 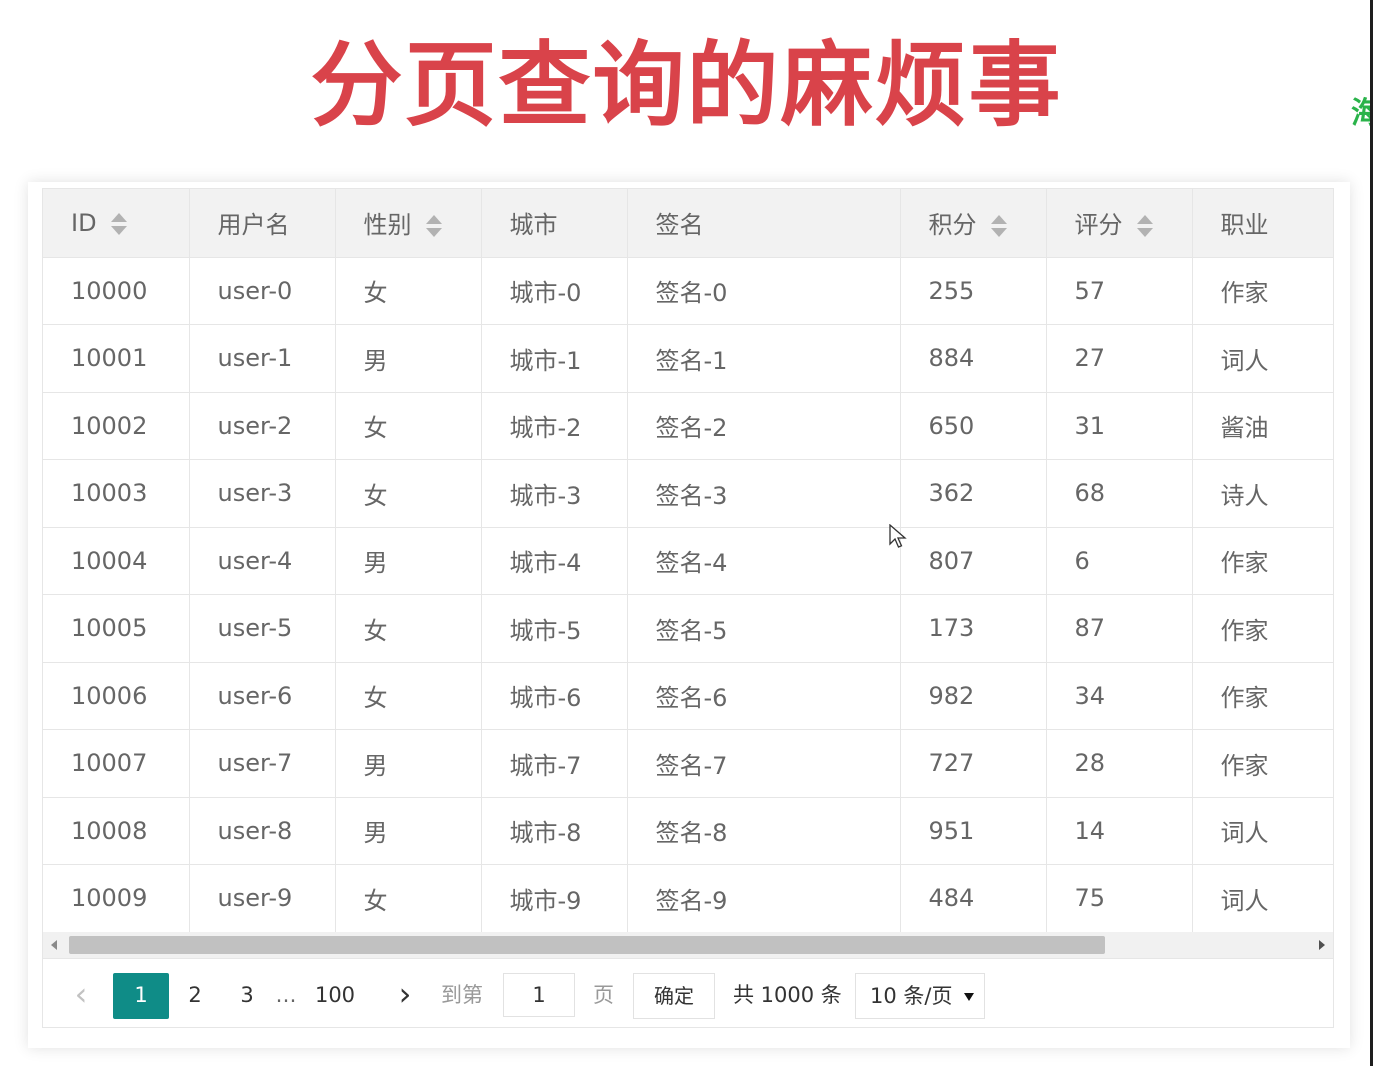 I want to click on table-cell: 34, so click(x=1119, y=696).